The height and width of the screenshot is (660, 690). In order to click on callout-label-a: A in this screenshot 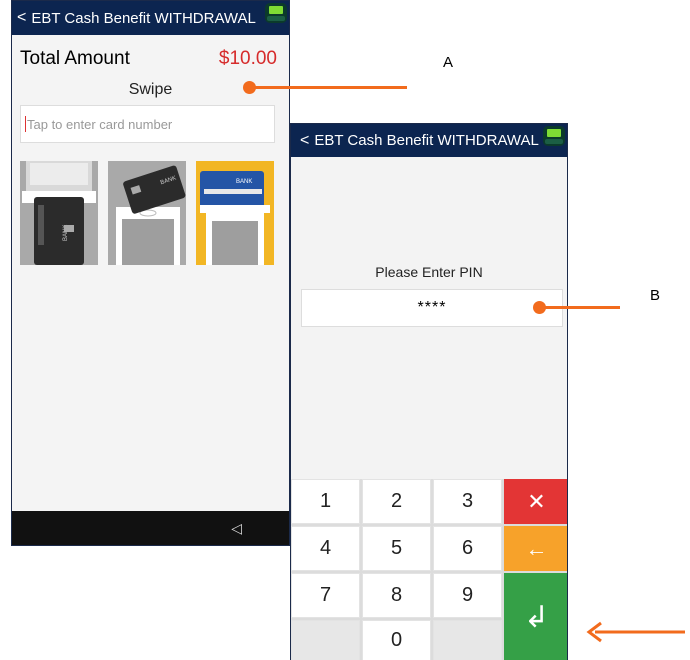, I will do `click(448, 62)`.